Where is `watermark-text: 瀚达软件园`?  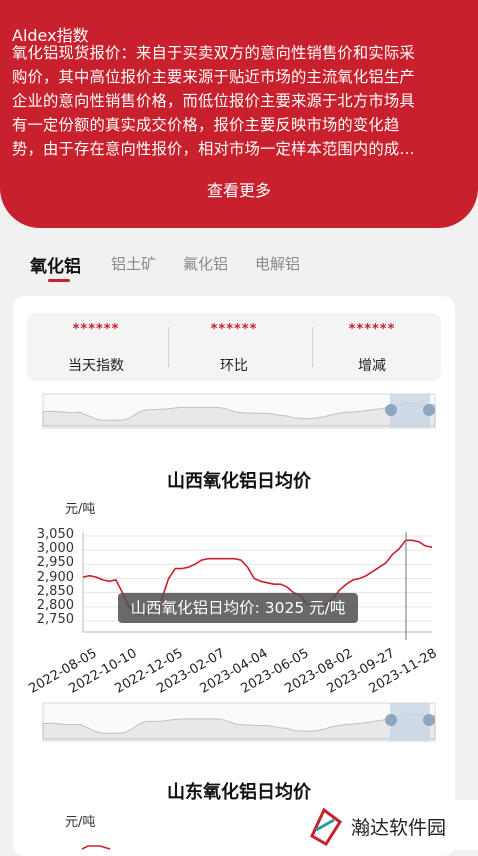 watermark-text: 瀚达软件园 is located at coordinates (399, 828).